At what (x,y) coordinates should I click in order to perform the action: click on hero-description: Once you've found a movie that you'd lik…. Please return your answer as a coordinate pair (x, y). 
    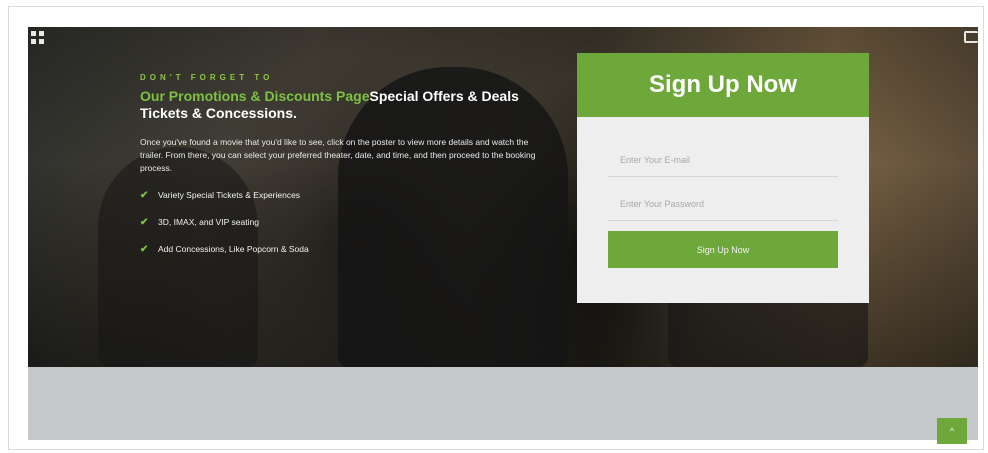
    Looking at the image, I should click on (338, 155).